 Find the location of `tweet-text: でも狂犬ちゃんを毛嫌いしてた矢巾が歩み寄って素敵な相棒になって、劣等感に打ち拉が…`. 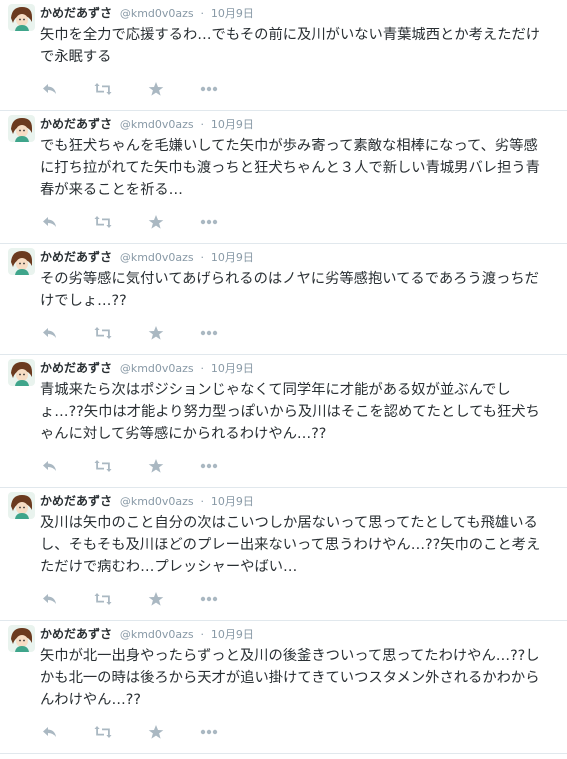

tweet-text: でも狂犬ちゃんを毛嫌いしてた矢巾が歩み寄って素敵な相棒になって、劣等感に打ち拉が… is located at coordinates (290, 168).